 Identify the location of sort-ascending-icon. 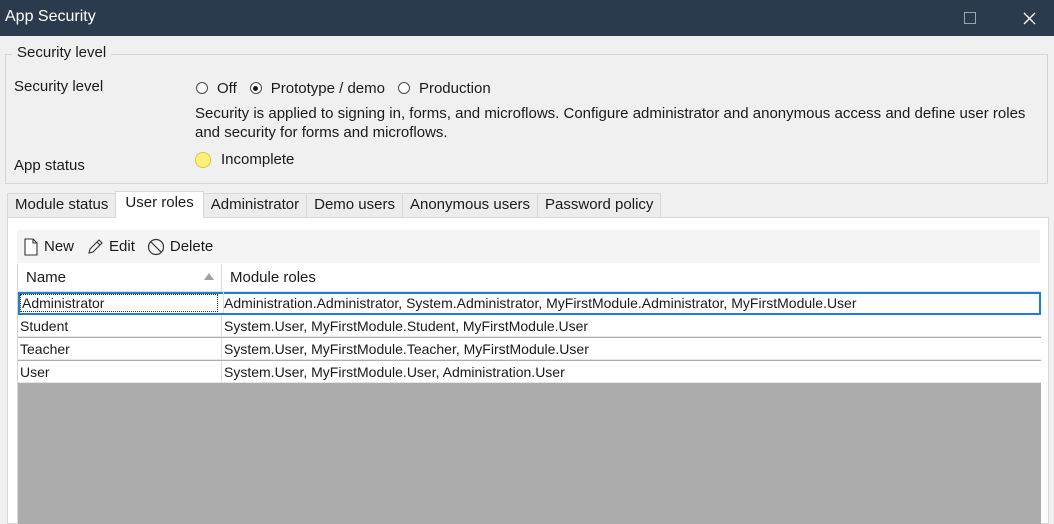
(209, 276).